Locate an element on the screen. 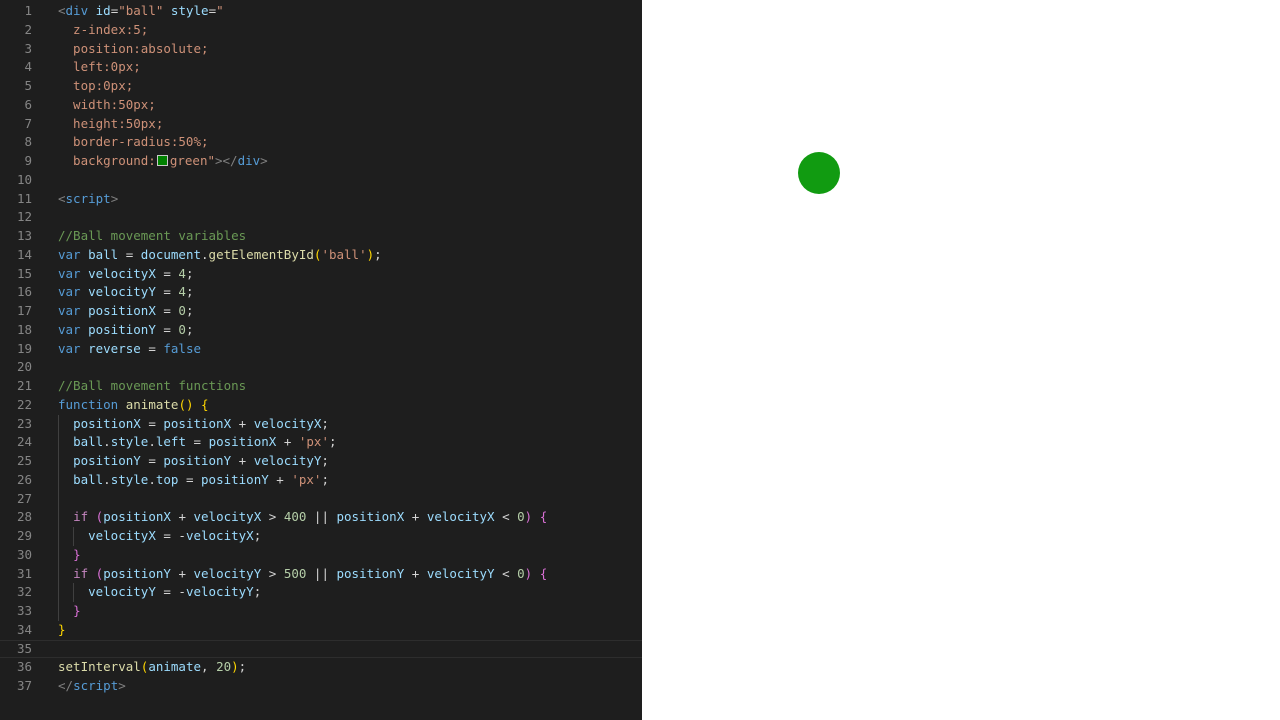 The image size is (1280, 720). code-line: velocityX = -velocityX; is located at coordinates (350, 536).